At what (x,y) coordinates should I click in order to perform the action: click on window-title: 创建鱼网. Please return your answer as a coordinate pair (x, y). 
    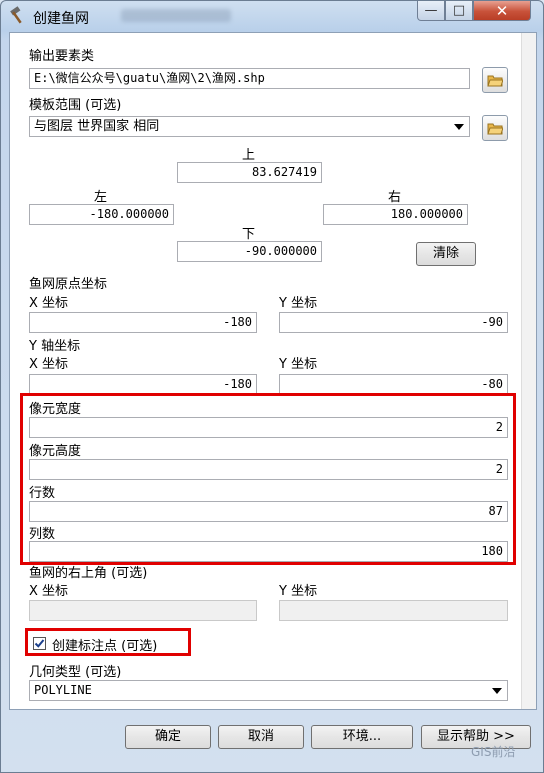
    Looking at the image, I should click on (61, 19).